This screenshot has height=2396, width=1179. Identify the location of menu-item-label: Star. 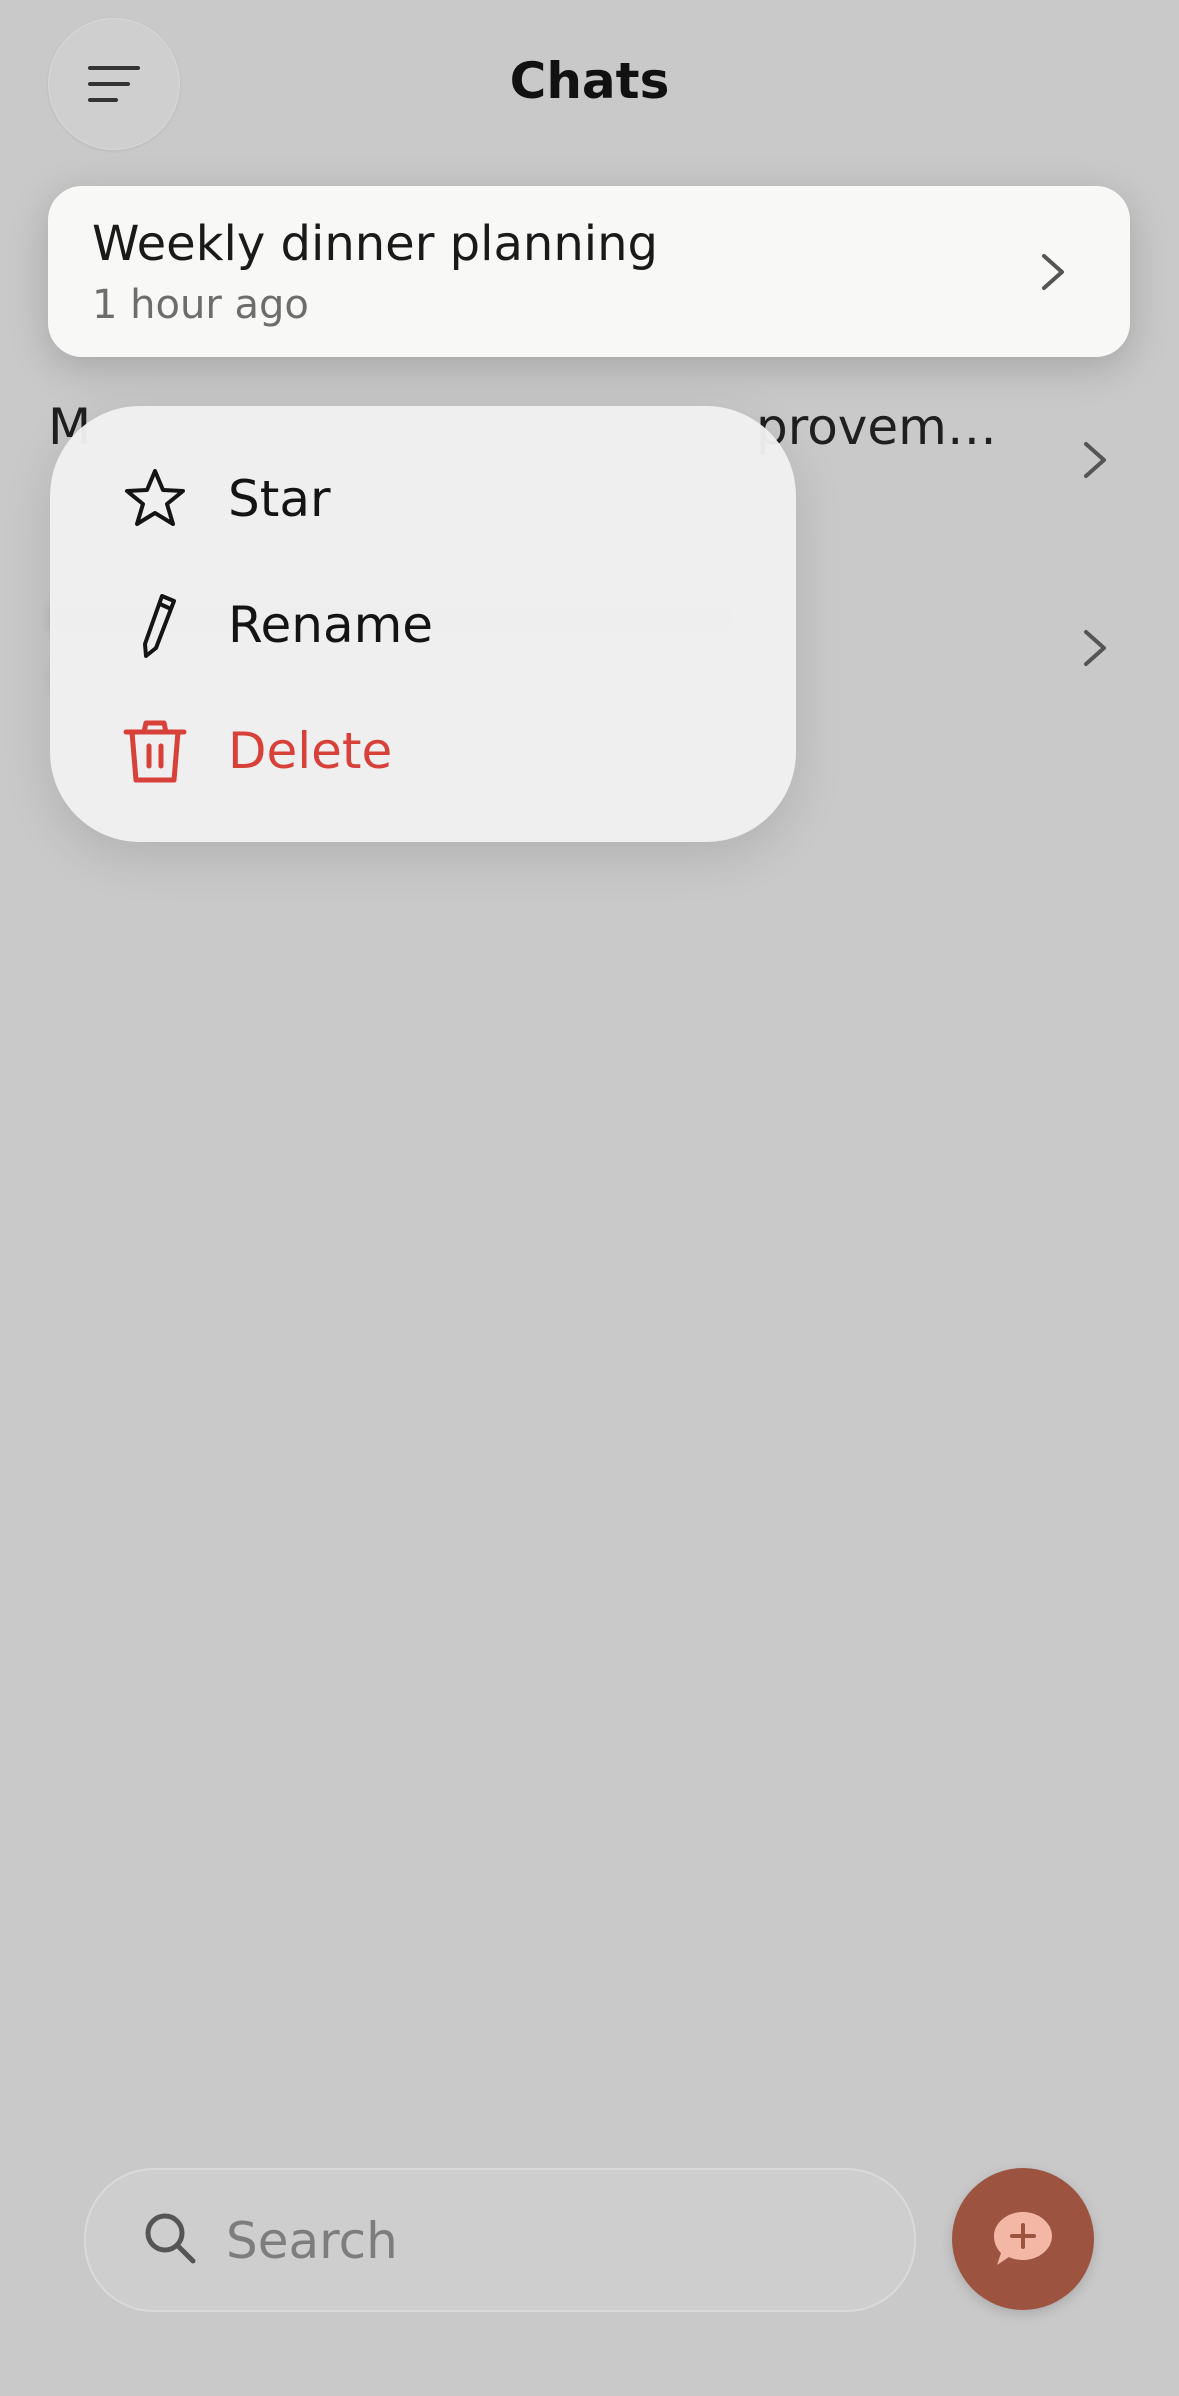
(279, 499).